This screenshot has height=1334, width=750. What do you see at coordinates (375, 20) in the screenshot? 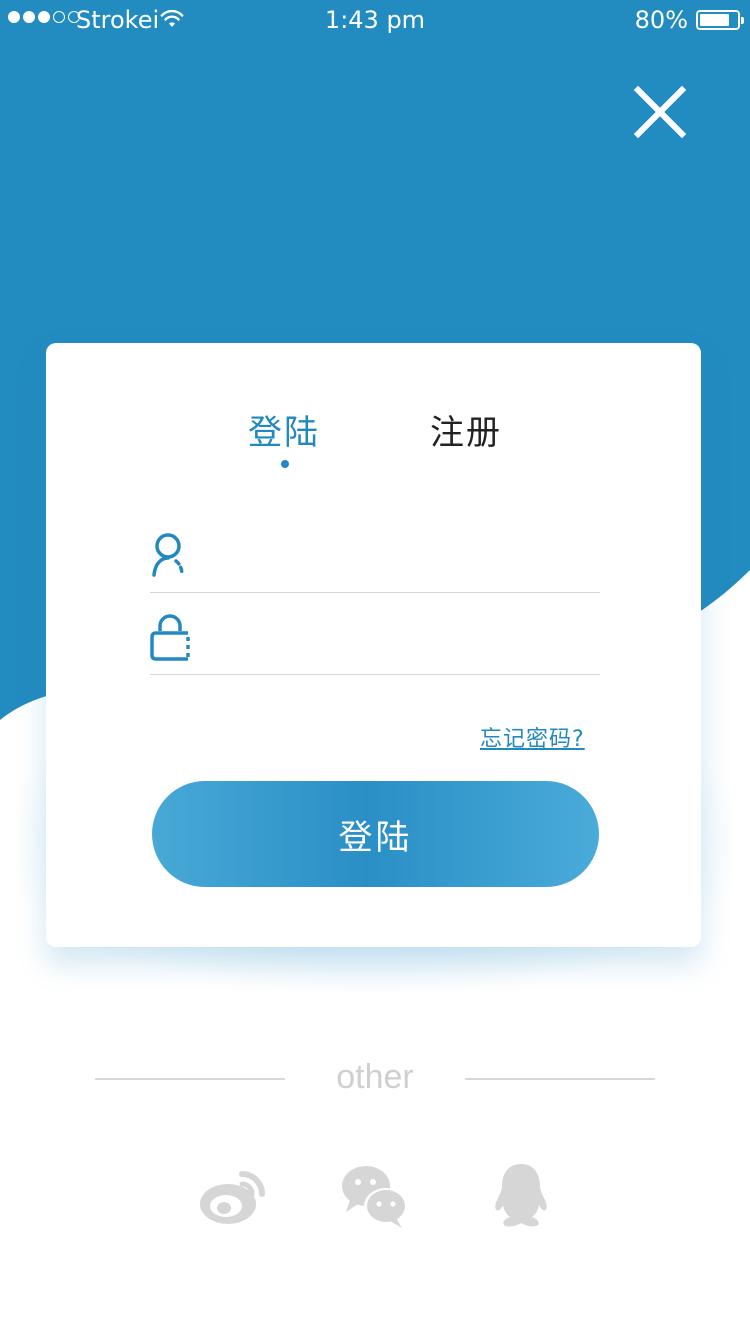
I see `status-bar: Strokei 1:43 pm 80%` at bounding box center [375, 20].